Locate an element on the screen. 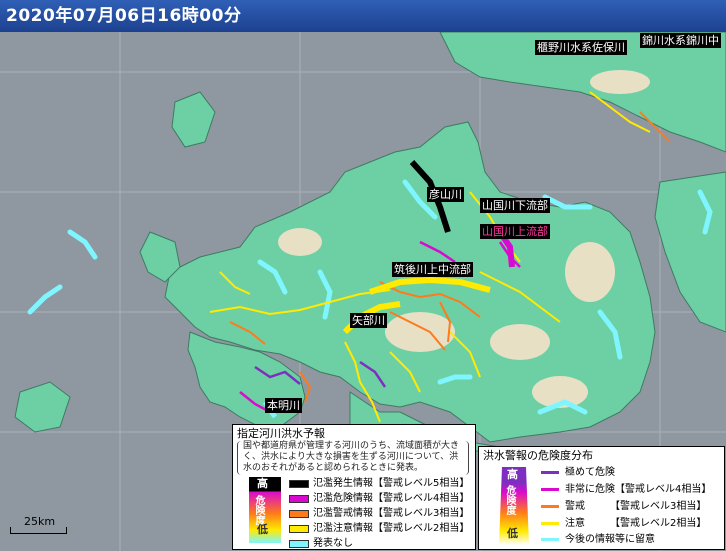  forecast-item-1: 氾濫危険情報【警戒レベル4相当】 is located at coordinates (391, 498).